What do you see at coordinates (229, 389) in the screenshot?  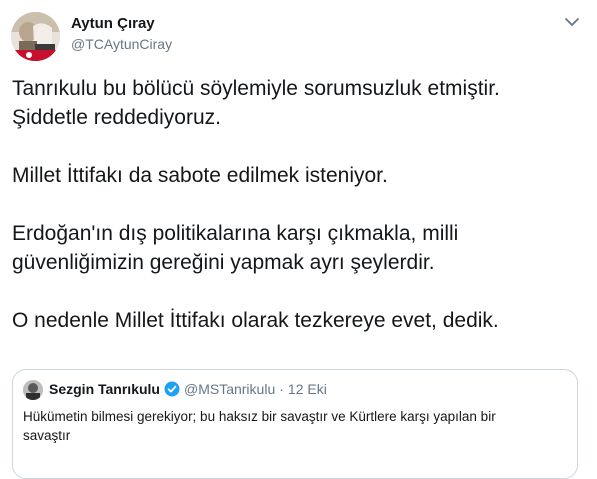 I see `quoted-author-handle: @MSTanrikulu` at bounding box center [229, 389].